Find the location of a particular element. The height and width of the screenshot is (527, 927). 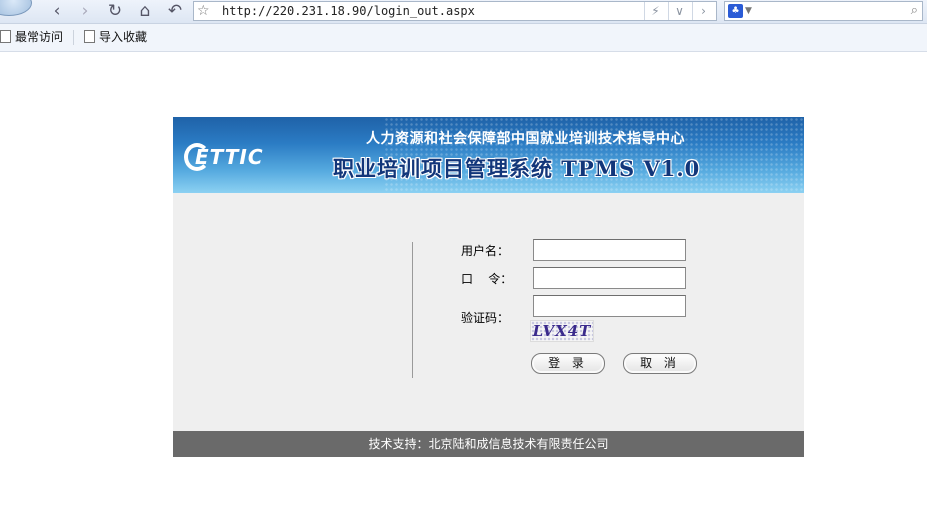

ettic-logo: ETTIC is located at coordinates (231, 157).